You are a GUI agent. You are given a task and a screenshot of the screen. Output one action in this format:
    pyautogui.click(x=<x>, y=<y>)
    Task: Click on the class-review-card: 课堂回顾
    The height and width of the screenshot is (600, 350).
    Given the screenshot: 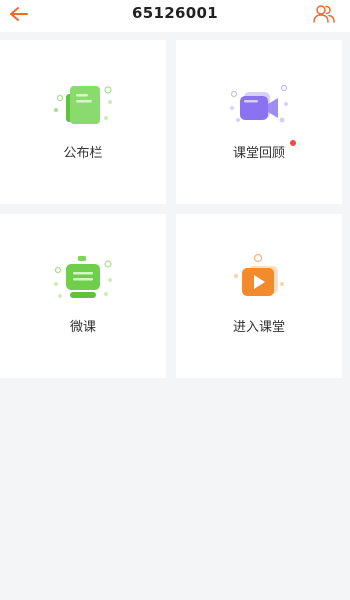 What is the action you would take?
    pyautogui.click(x=259, y=122)
    